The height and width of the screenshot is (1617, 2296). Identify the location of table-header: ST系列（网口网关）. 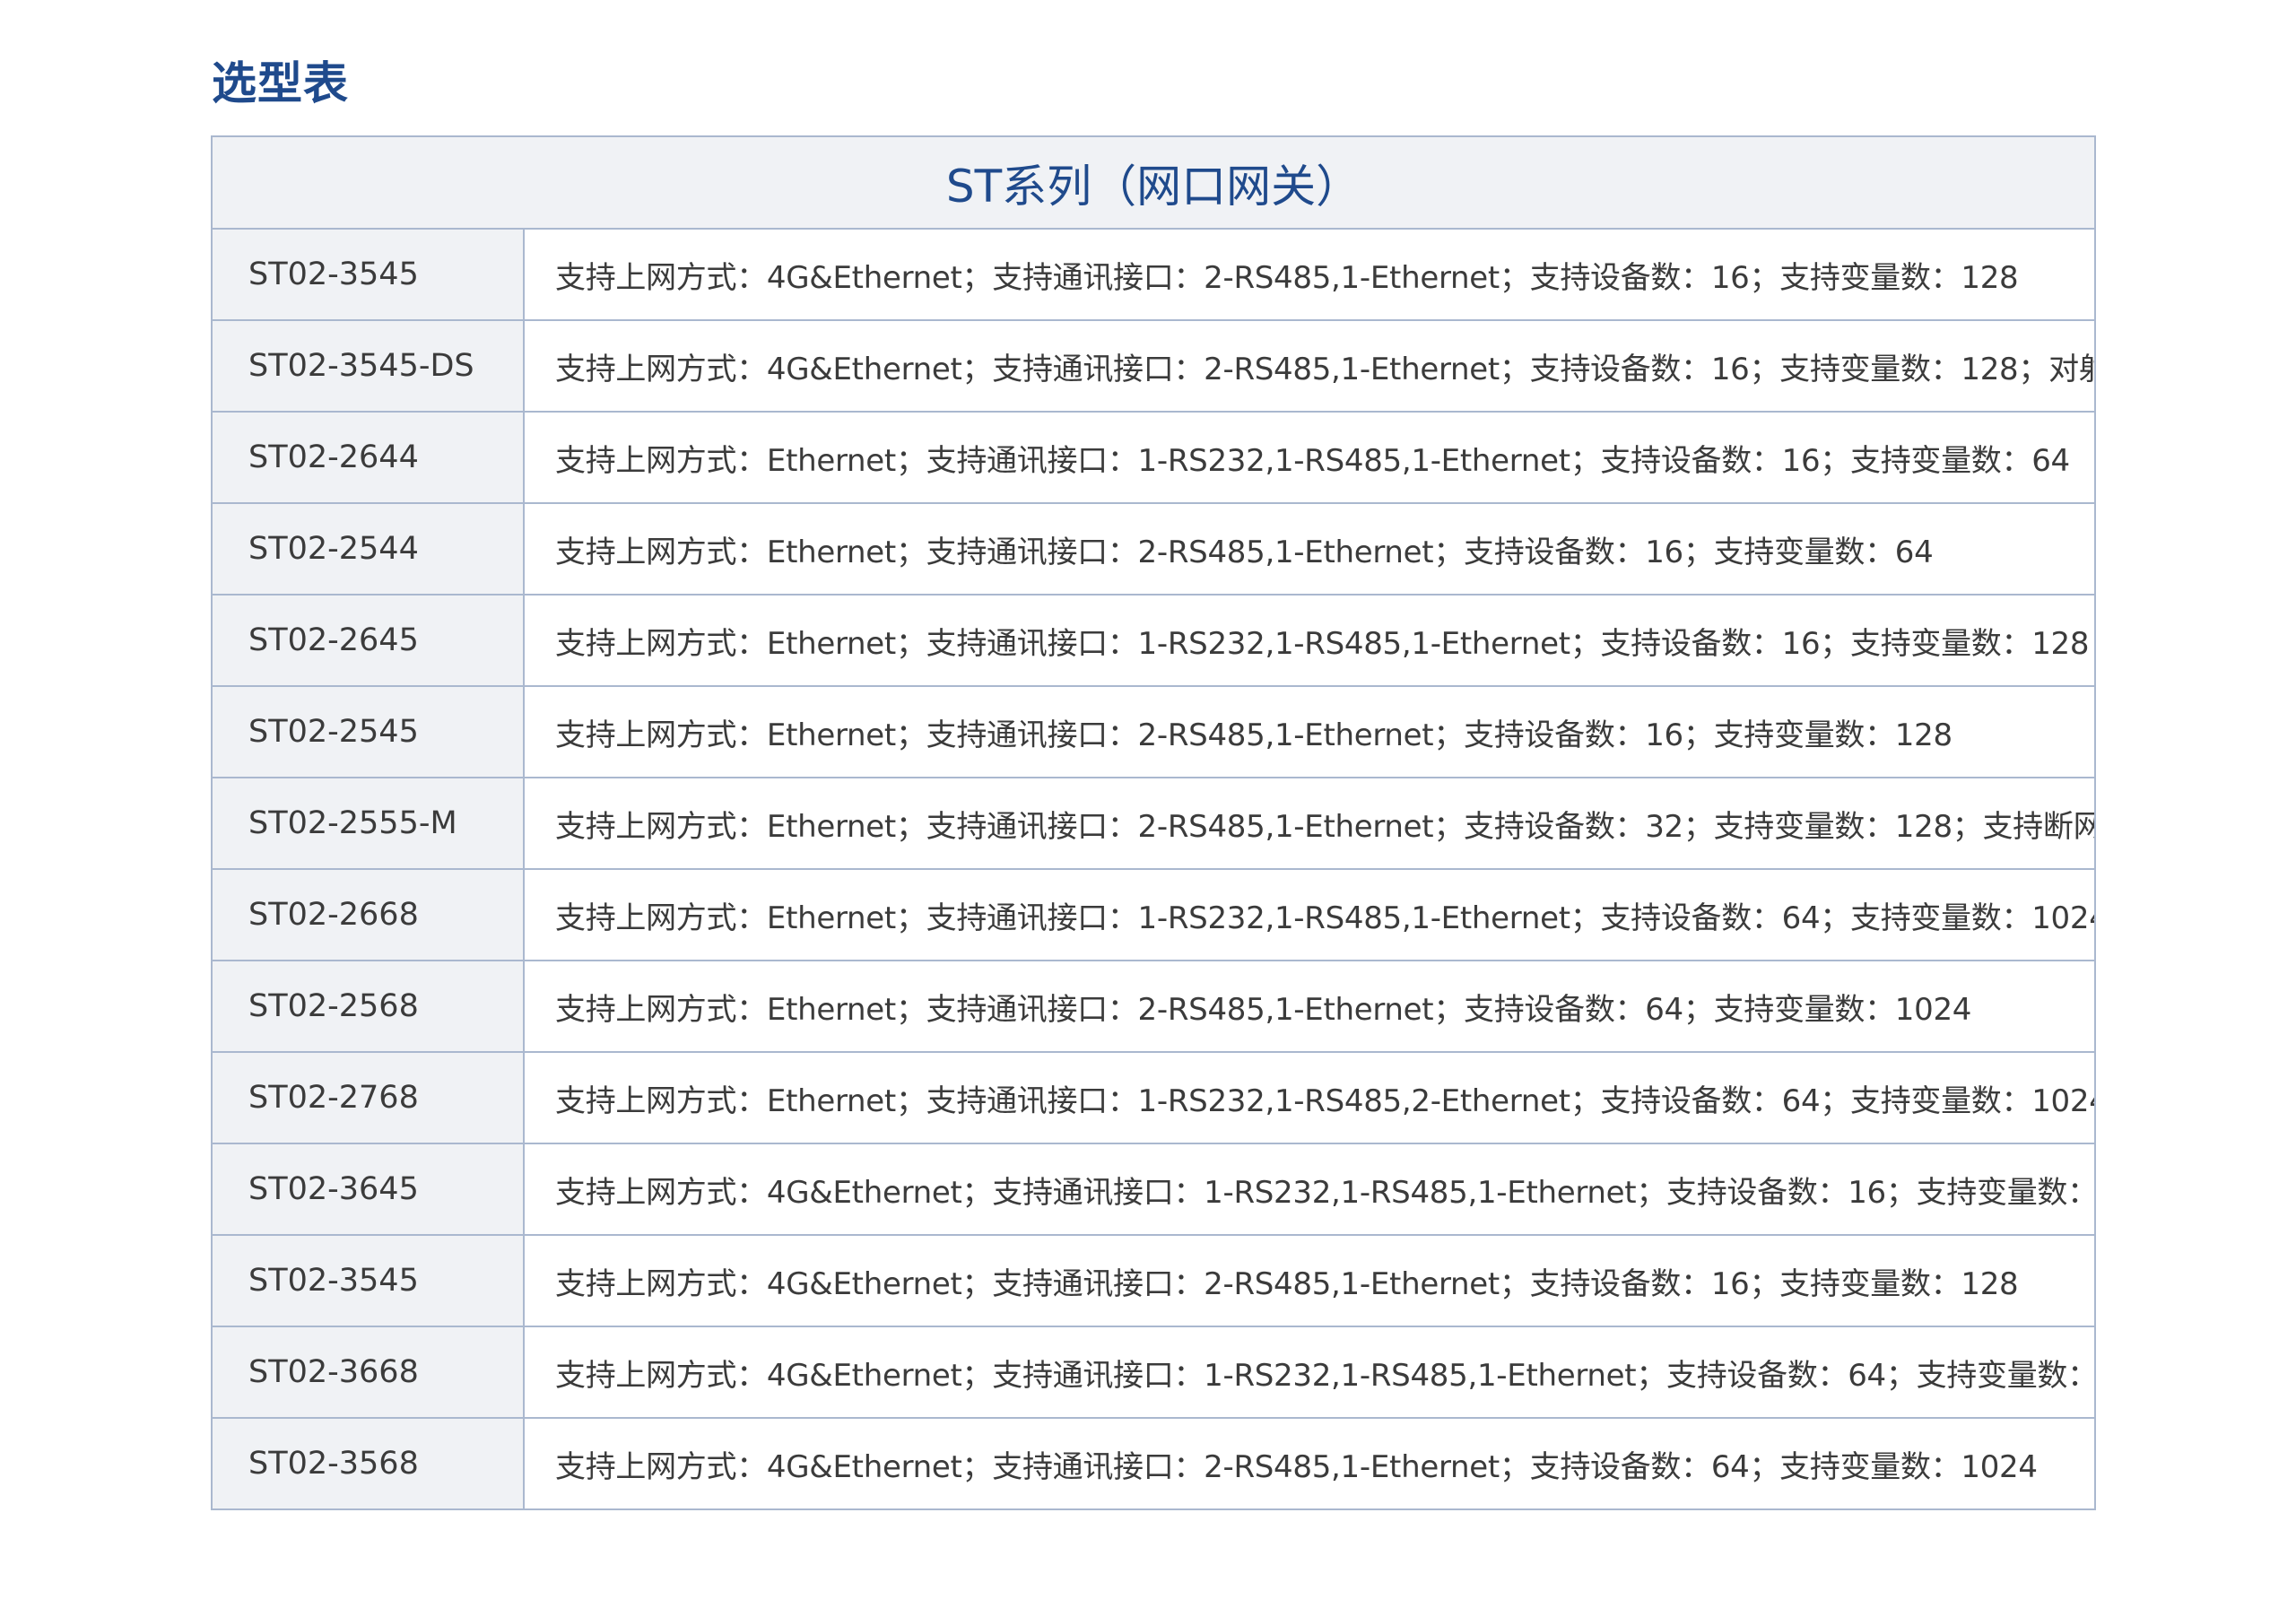
(1153, 182).